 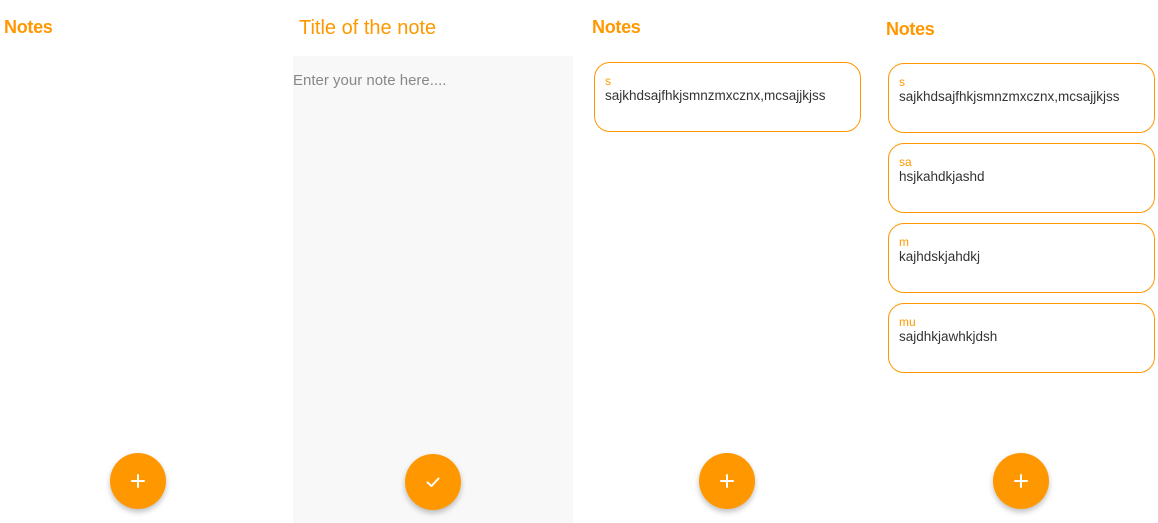 What do you see at coordinates (907, 322) in the screenshot?
I see `note-card-title: mu` at bounding box center [907, 322].